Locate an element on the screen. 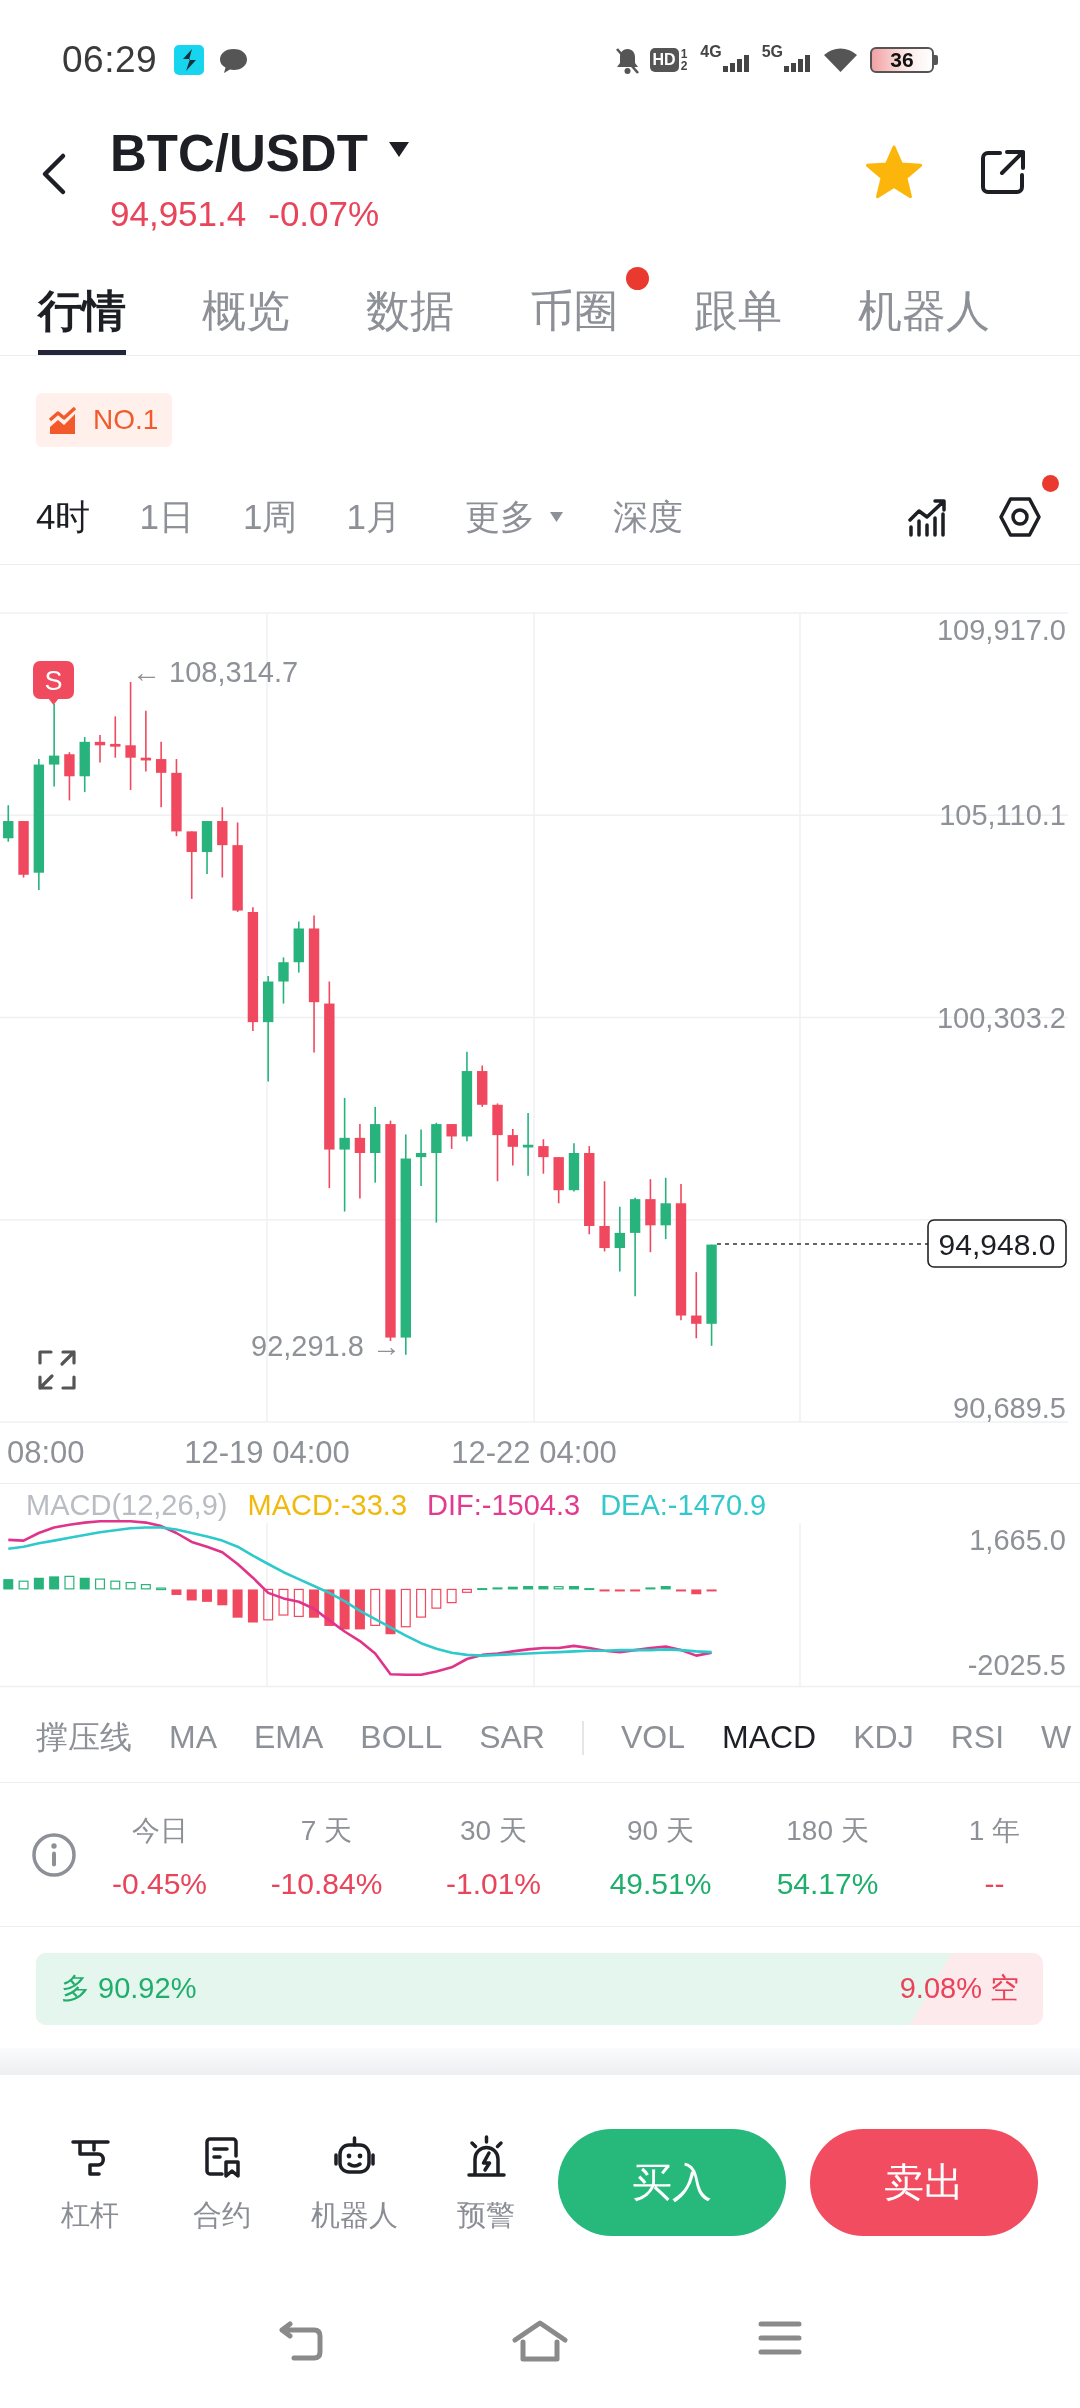  battery-indicator: 36 is located at coordinates (904, 60).